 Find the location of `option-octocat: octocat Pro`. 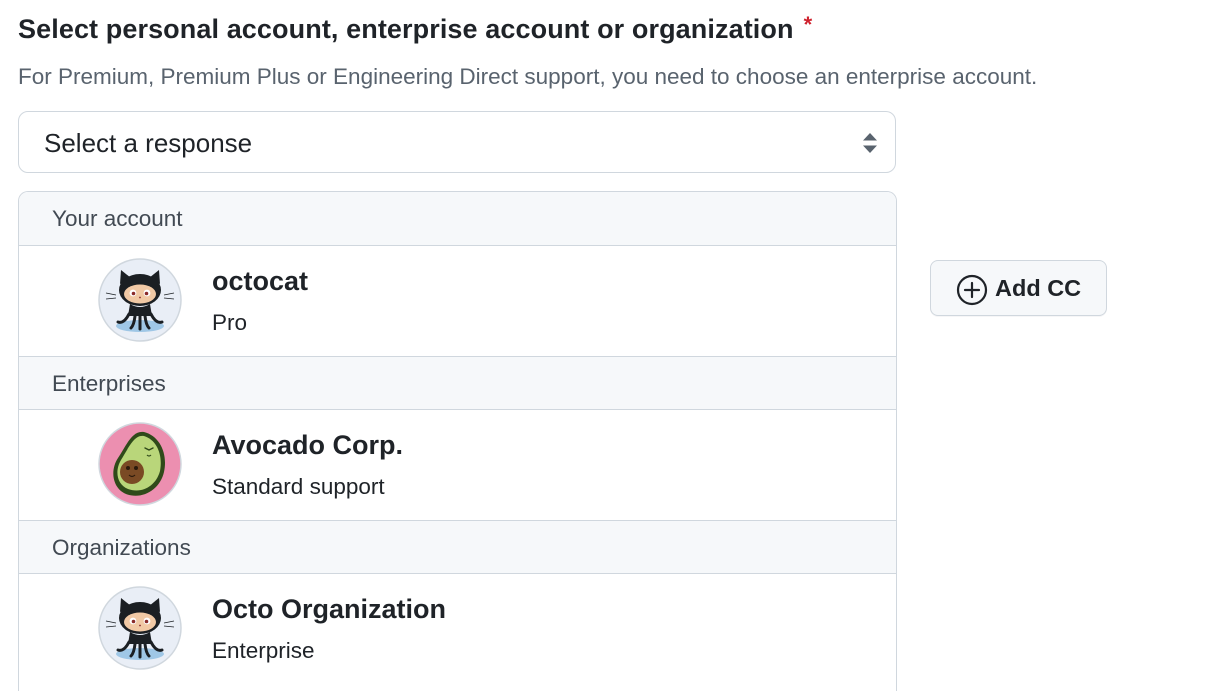

option-octocat: octocat Pro is located at coordinates (457, 301).